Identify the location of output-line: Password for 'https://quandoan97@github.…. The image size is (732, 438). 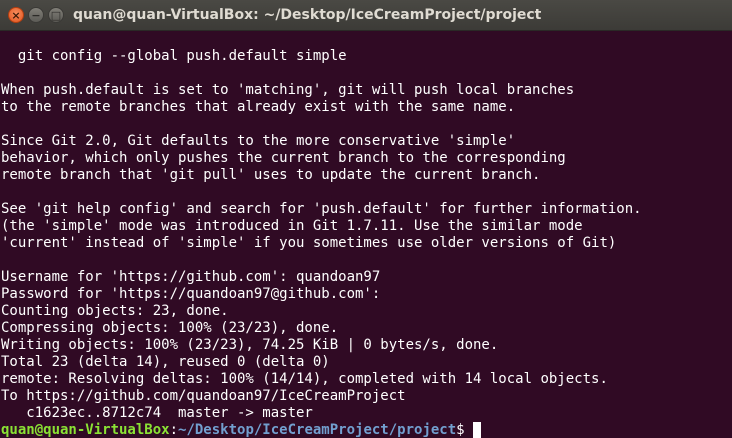
(191, 294).